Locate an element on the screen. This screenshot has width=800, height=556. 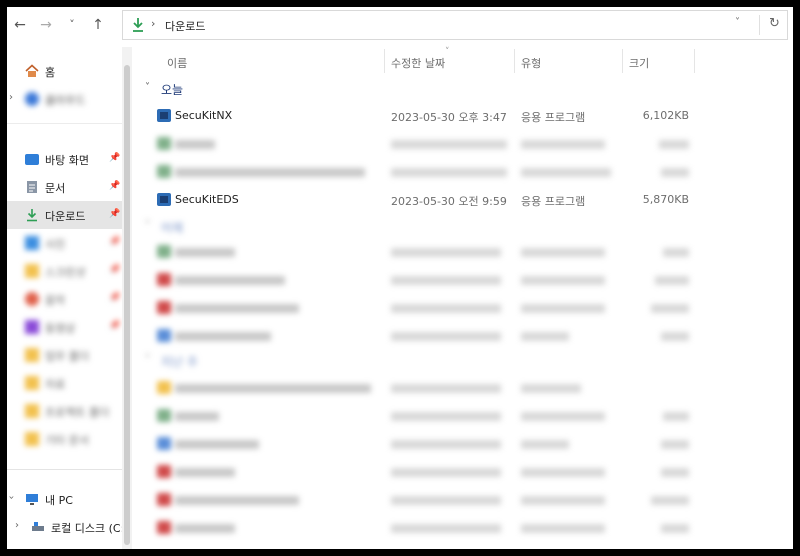
navigation-bar: ← → ˅ ↑ › 다운로드 ˅ ↻ is located at coordinates (400, 25).